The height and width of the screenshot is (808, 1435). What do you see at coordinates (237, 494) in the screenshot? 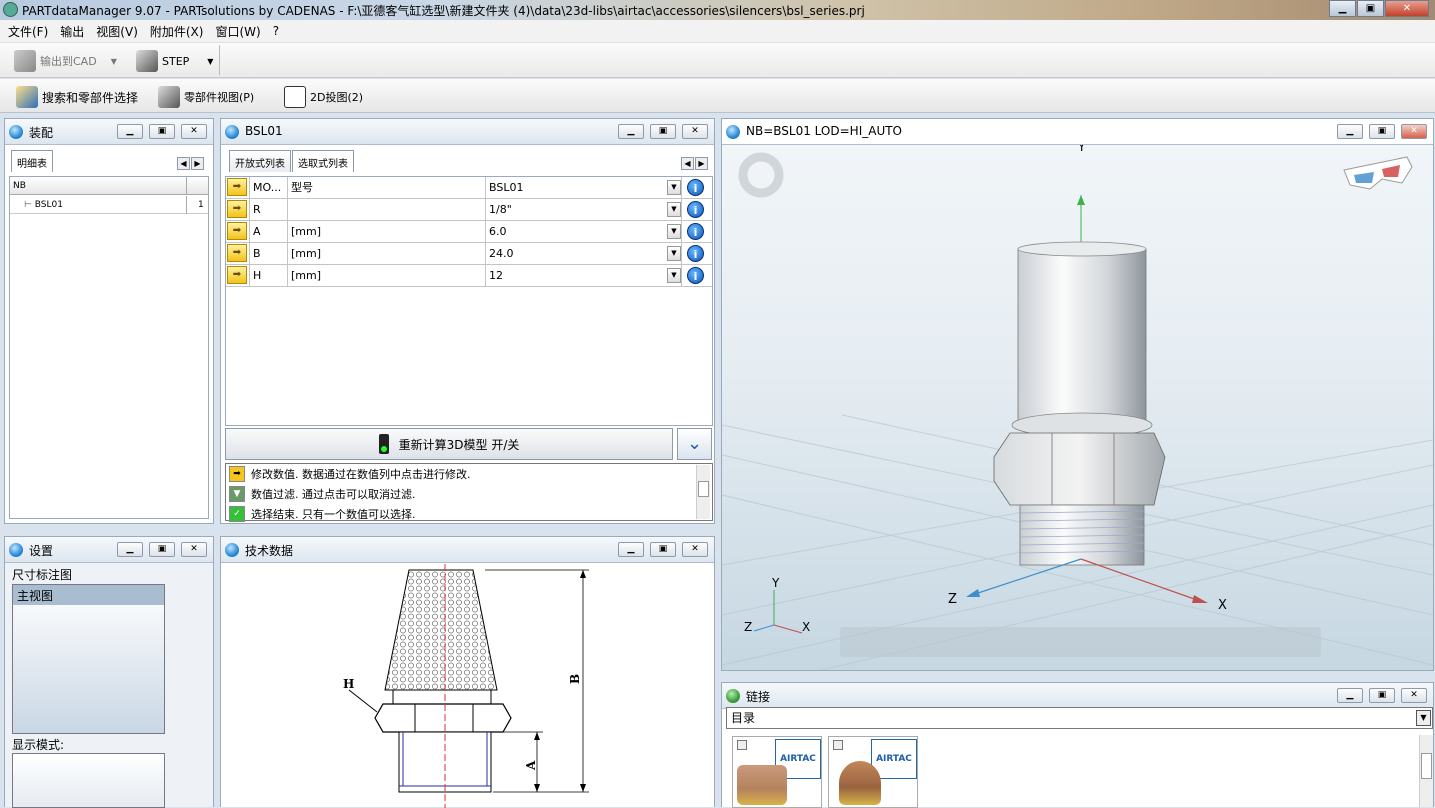
I see `filter-icon: ▼` at bounding box center [237, 494].